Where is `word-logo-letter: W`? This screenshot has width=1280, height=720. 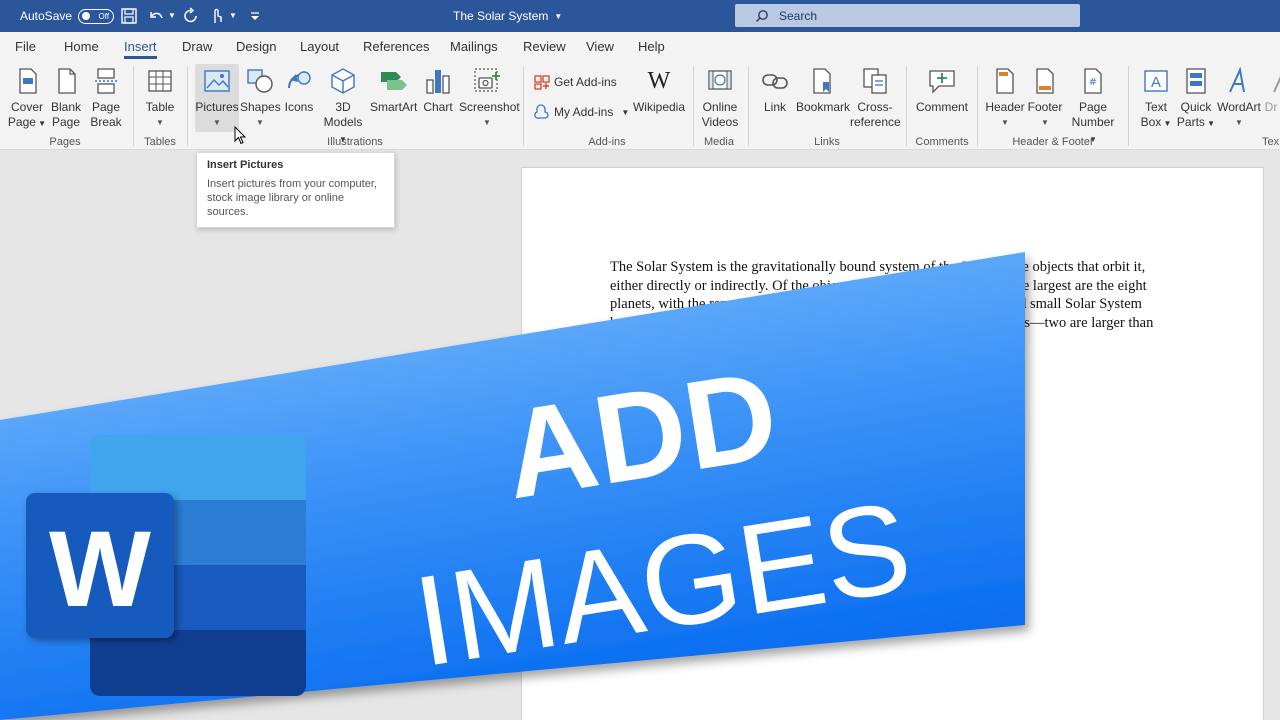 word-logo-letter: W is located at coordinates (100, 568).